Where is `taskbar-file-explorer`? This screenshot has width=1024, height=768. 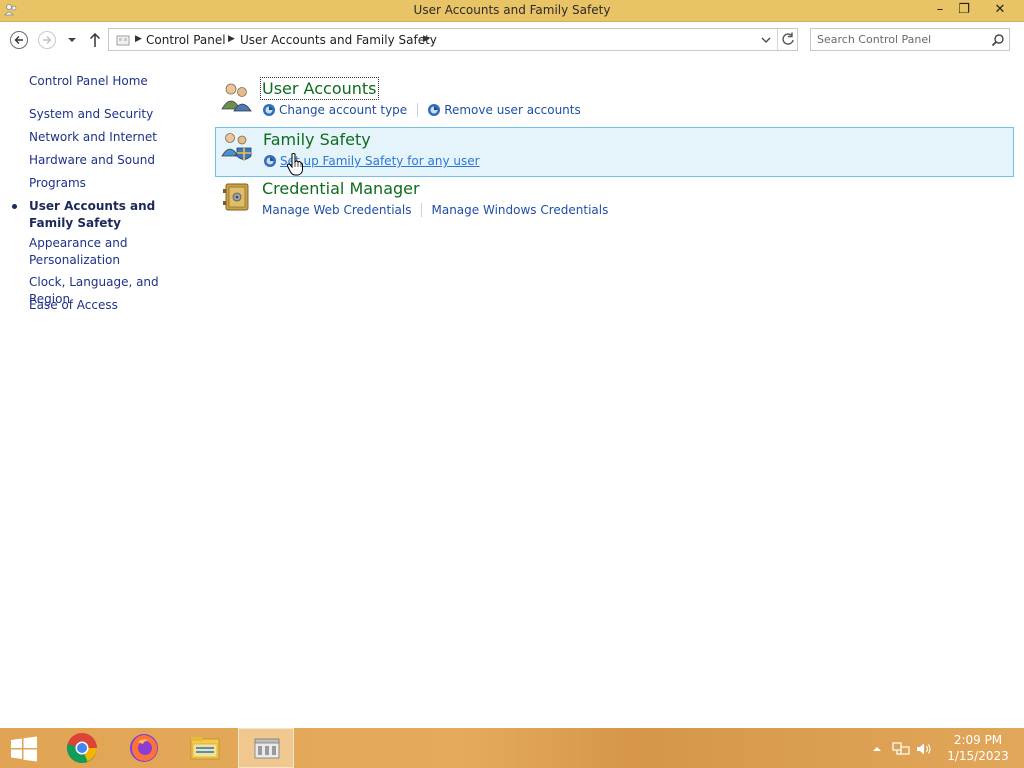
taskbar-file-explorer is located at coordinates (205, 748).